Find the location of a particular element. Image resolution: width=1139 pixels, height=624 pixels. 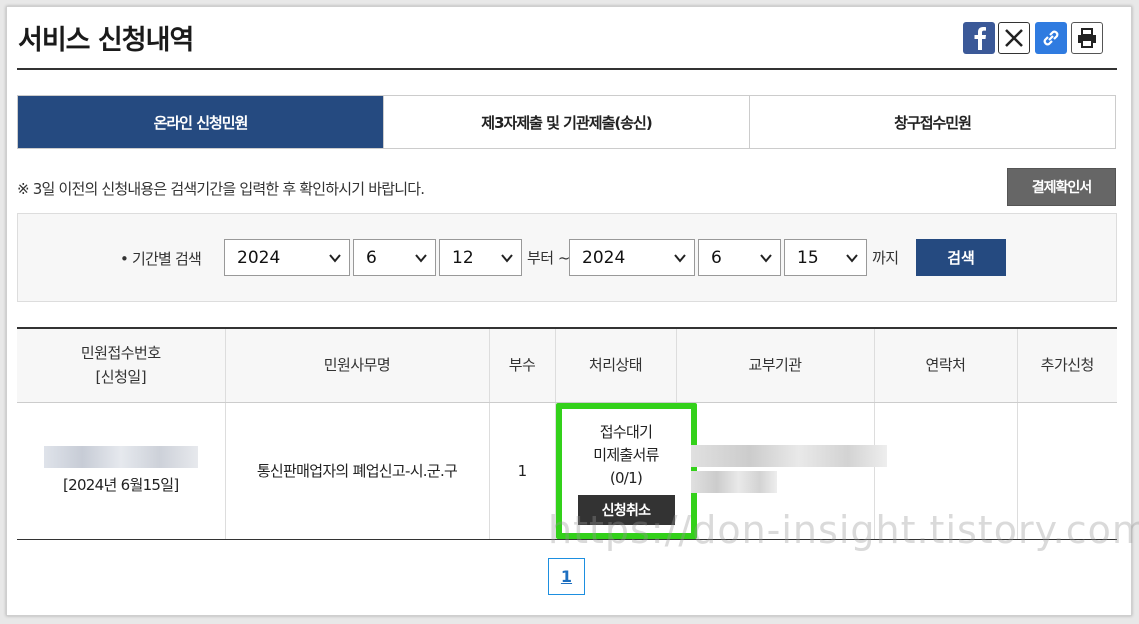

tab-bar: 온라인 신청민원 제3자제출 및 기관제출(송신) 창구접수민원 is located at coordinates (566, 122).